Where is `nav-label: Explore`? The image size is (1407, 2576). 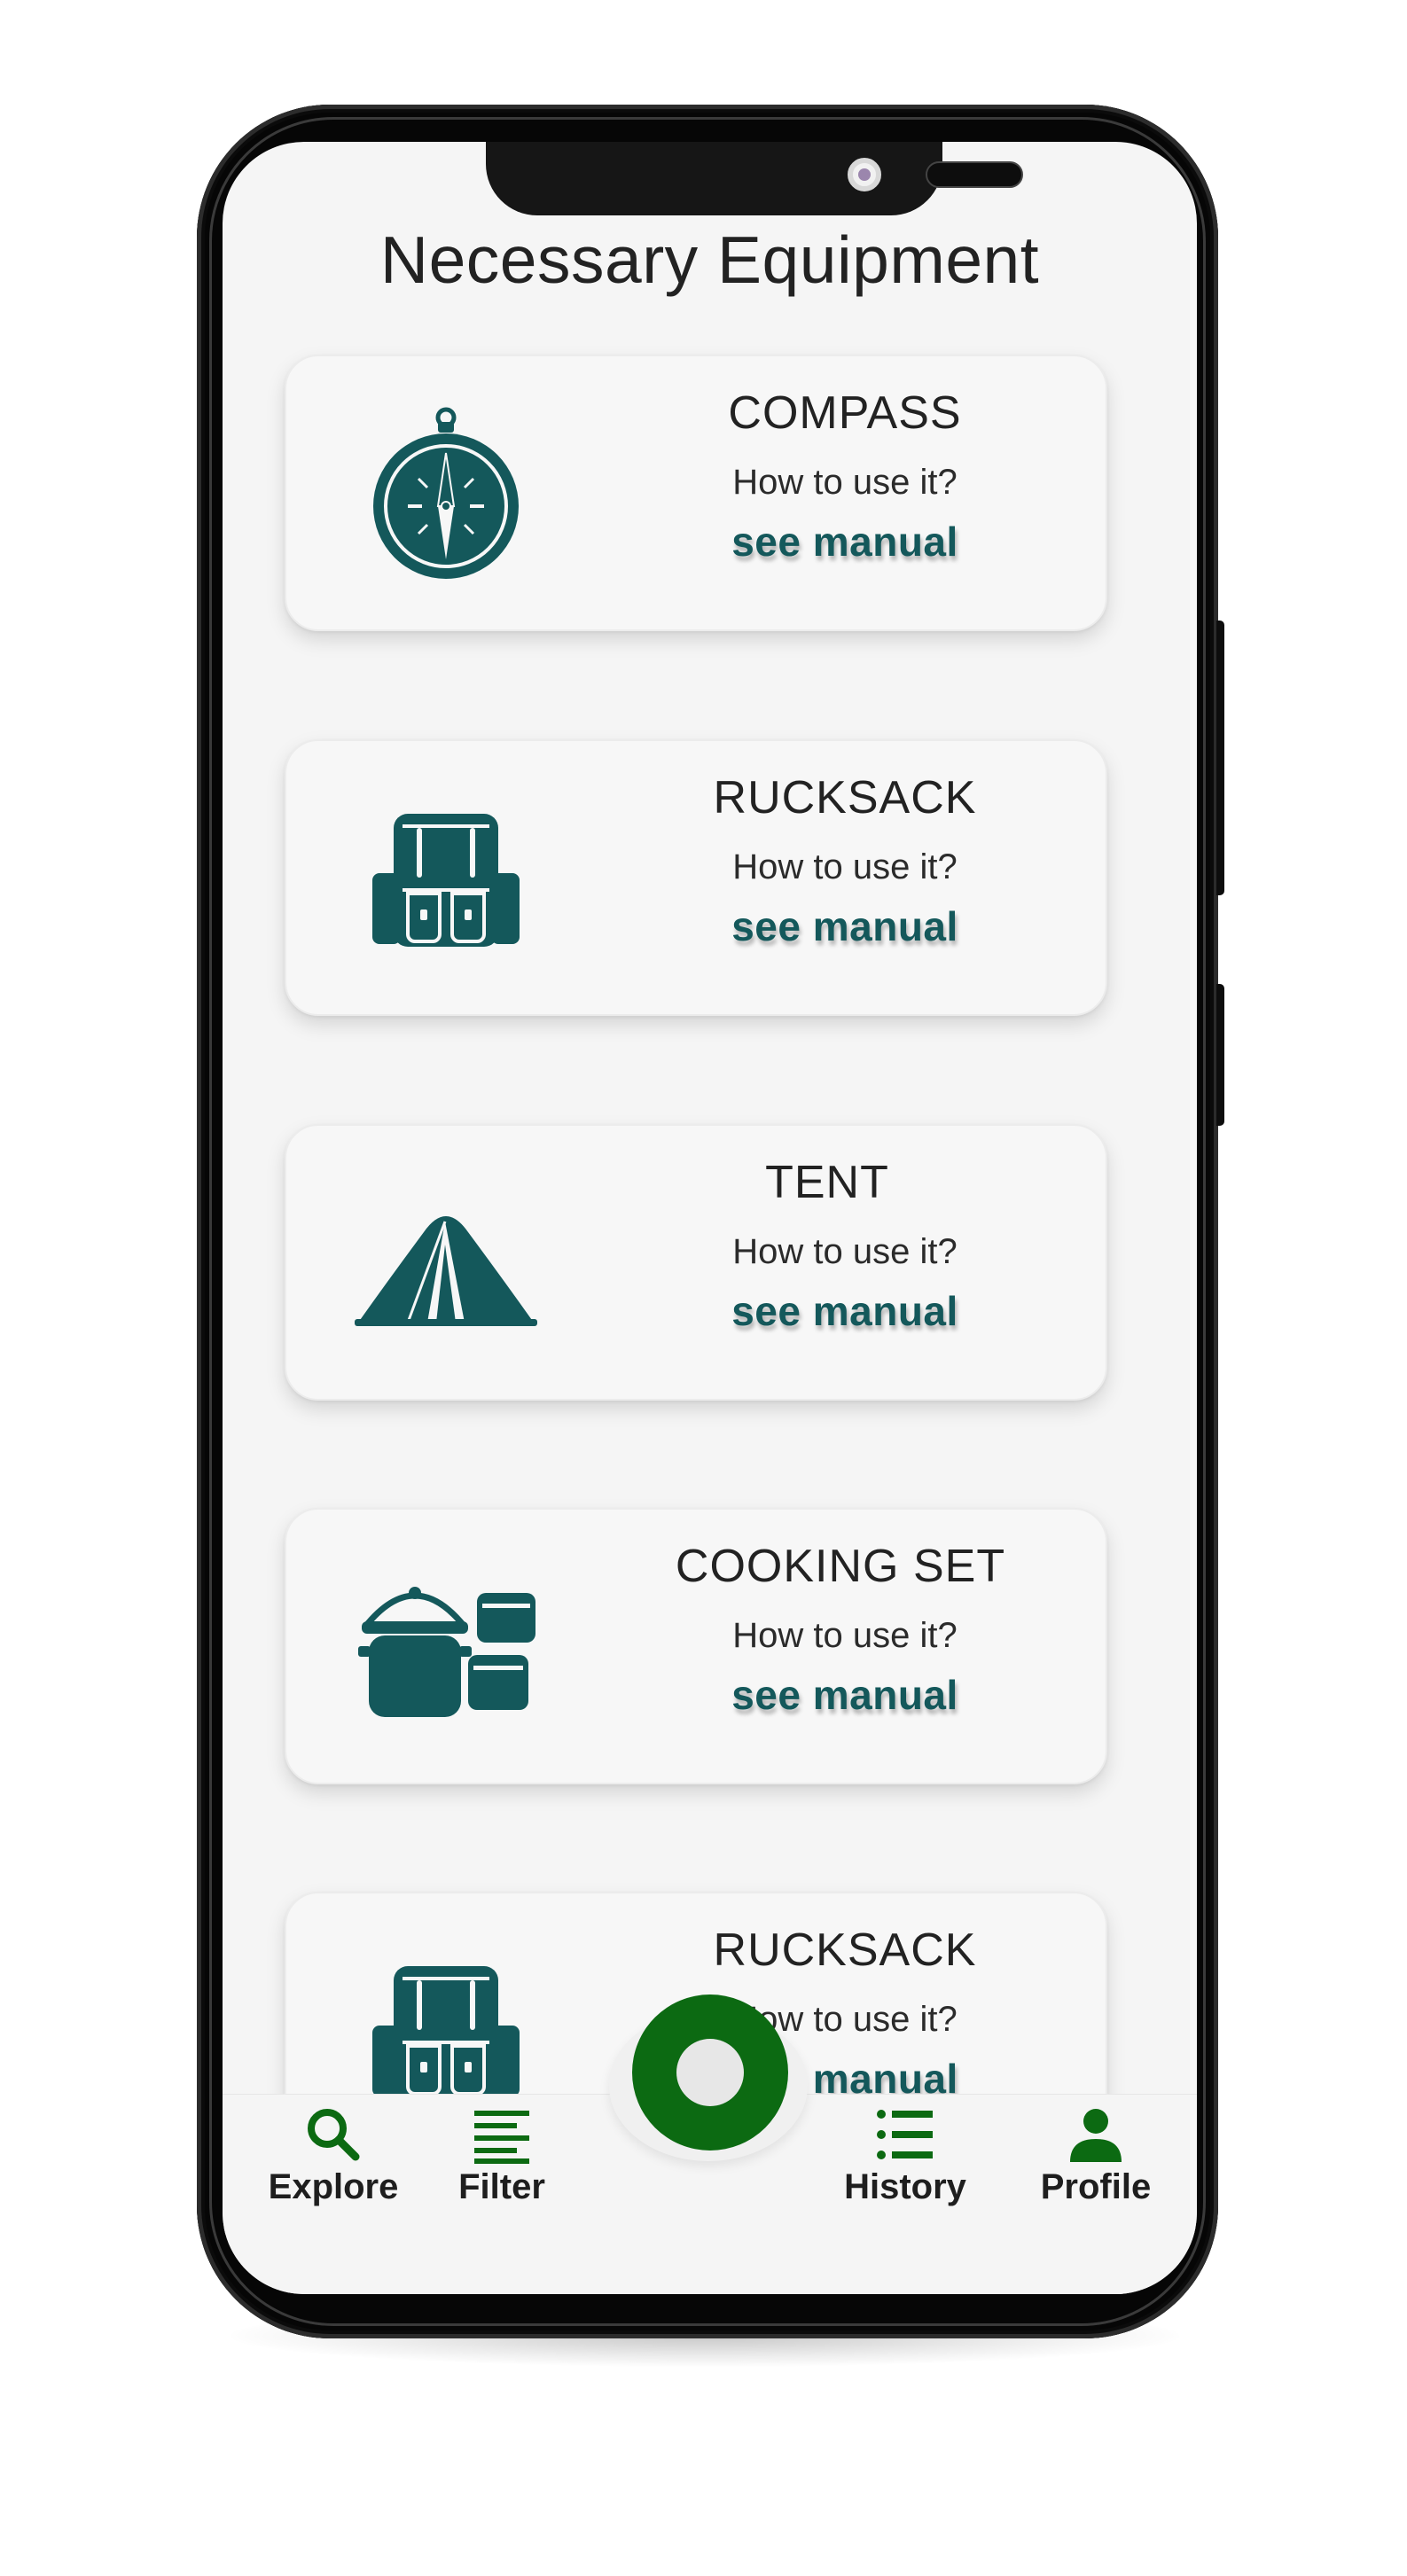 nav-label: Explore is located at coordinates (333, 2186).